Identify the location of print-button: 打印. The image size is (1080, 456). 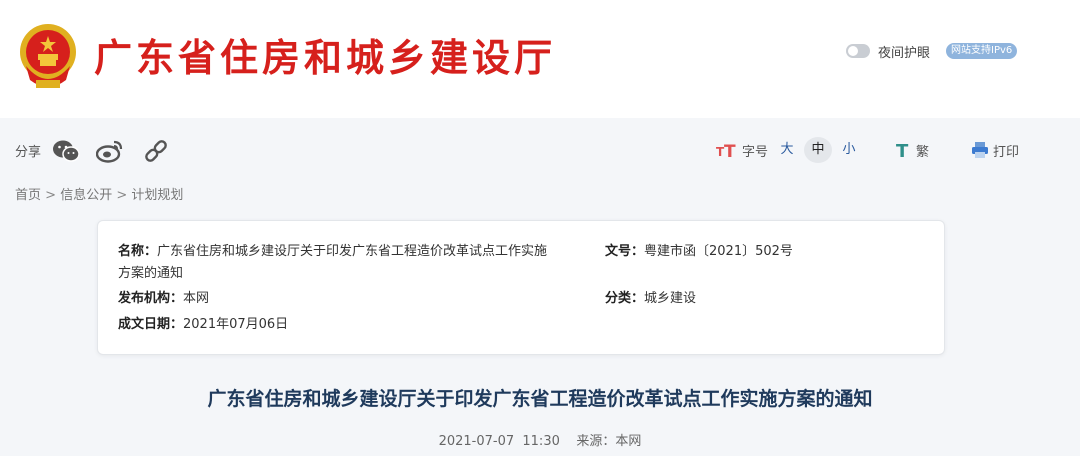
(995, 150).